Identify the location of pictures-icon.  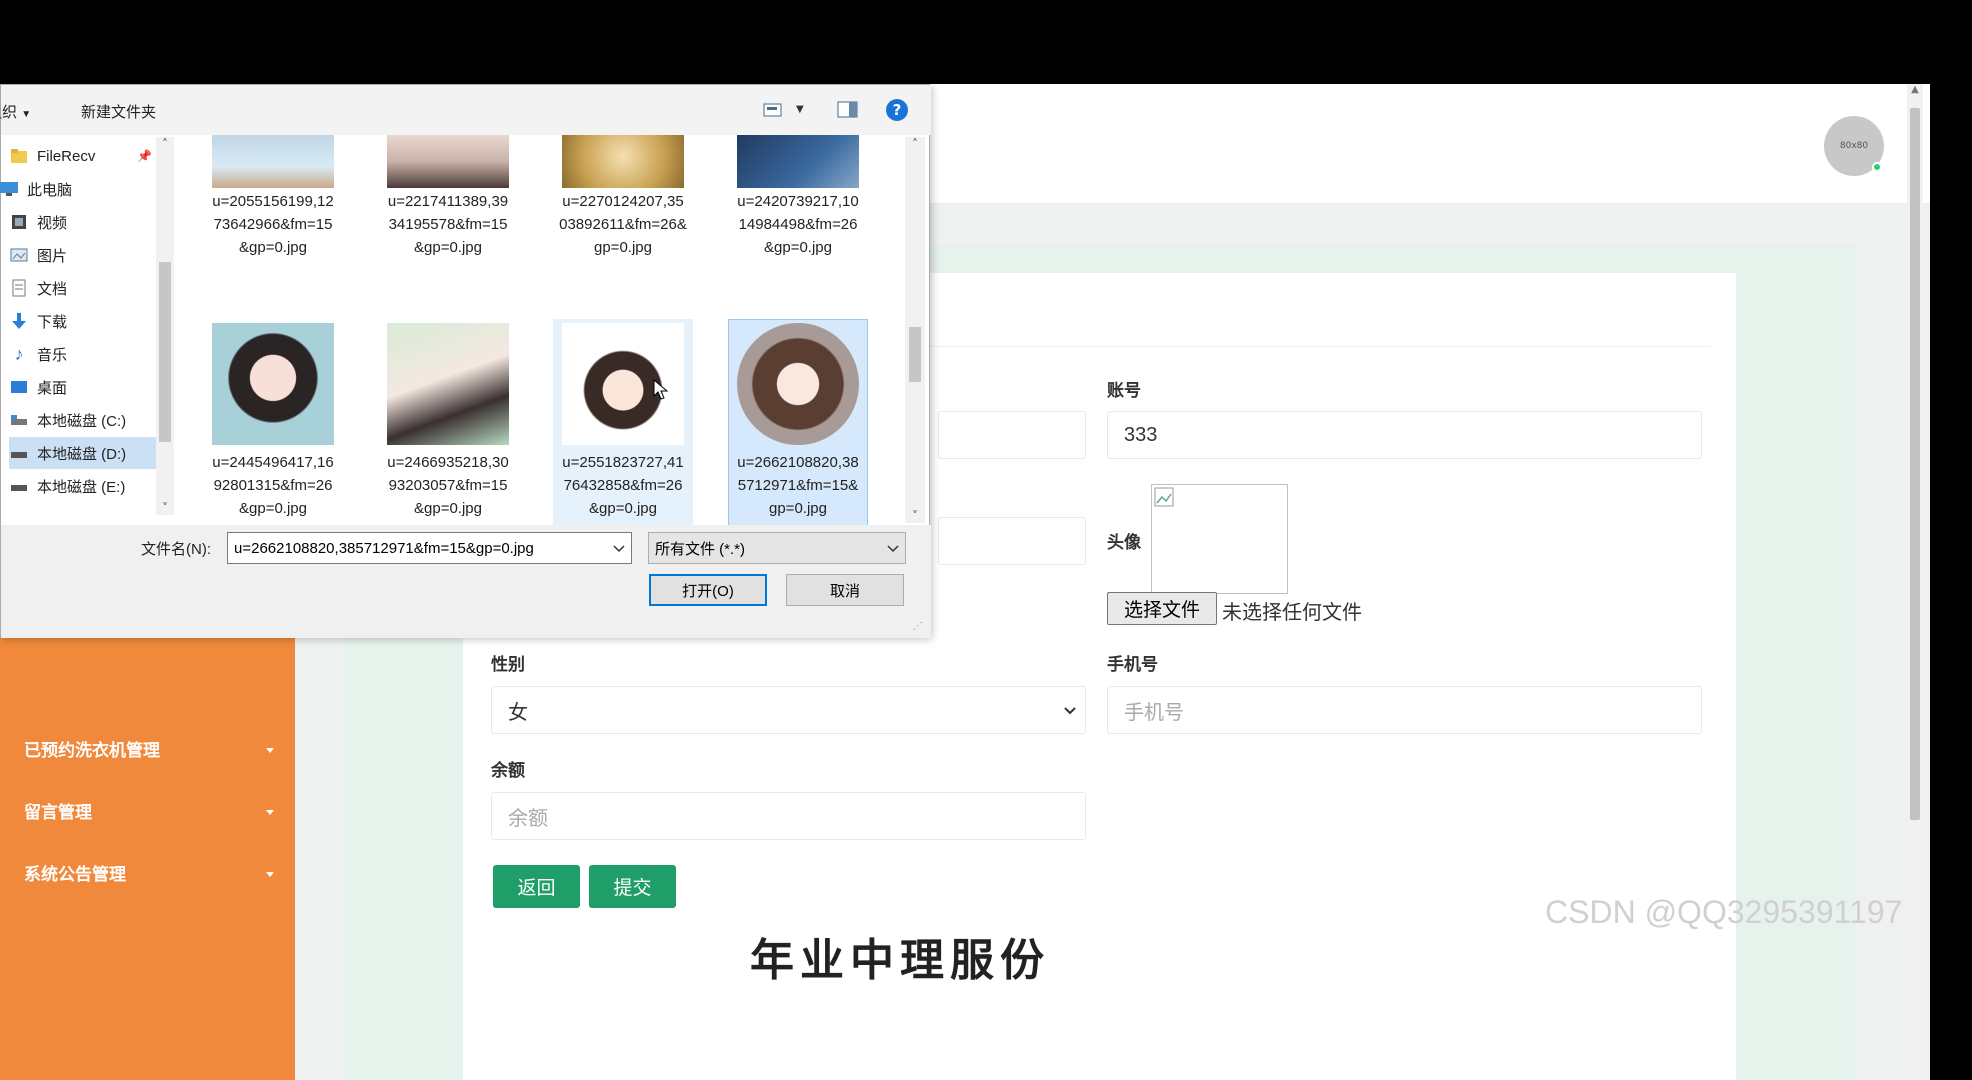
(19, 255).